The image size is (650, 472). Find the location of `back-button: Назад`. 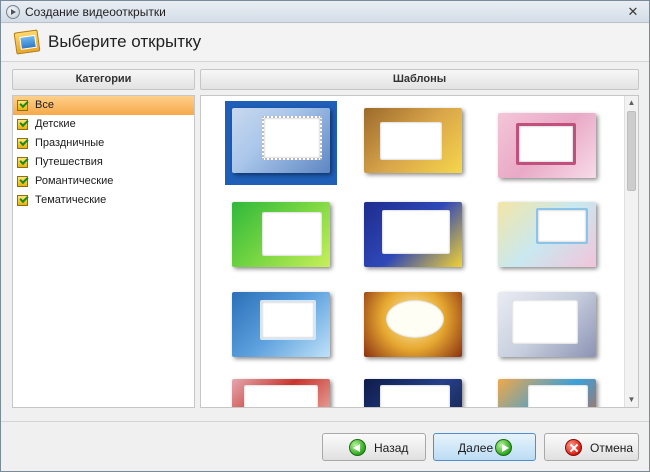

back-button: Назад is located at coordinates (374, 447).